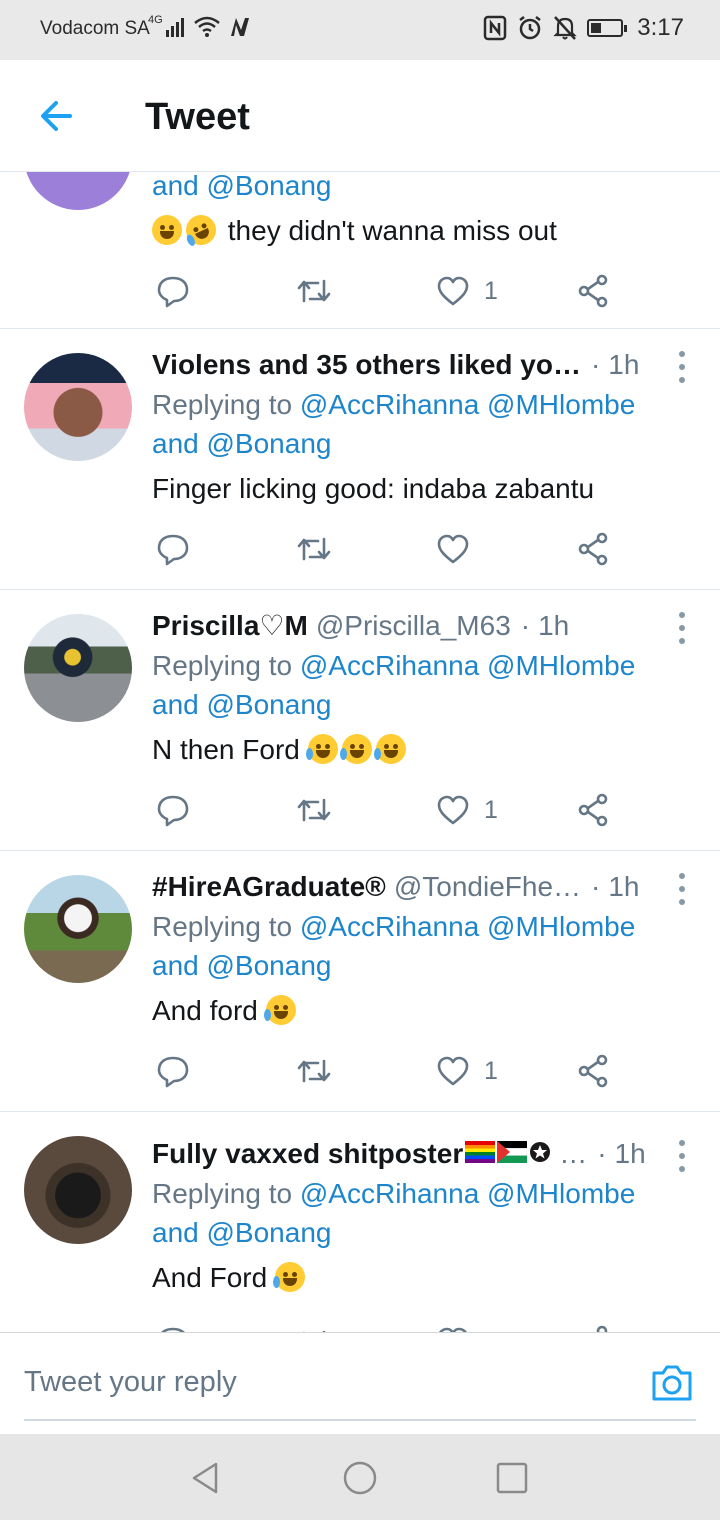 The image size is (720, 1520). Describe the element at coordinates (288, 1277) in the screenshot. I see `loudly-crying-emoji` at that location.